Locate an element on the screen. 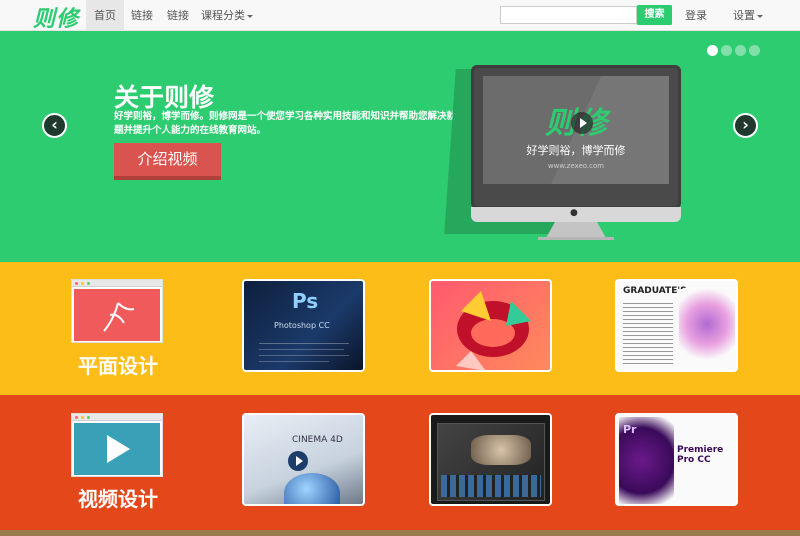 The image size is (800, 536). adobe-cc-thumb is located at coordinates (490, 325).